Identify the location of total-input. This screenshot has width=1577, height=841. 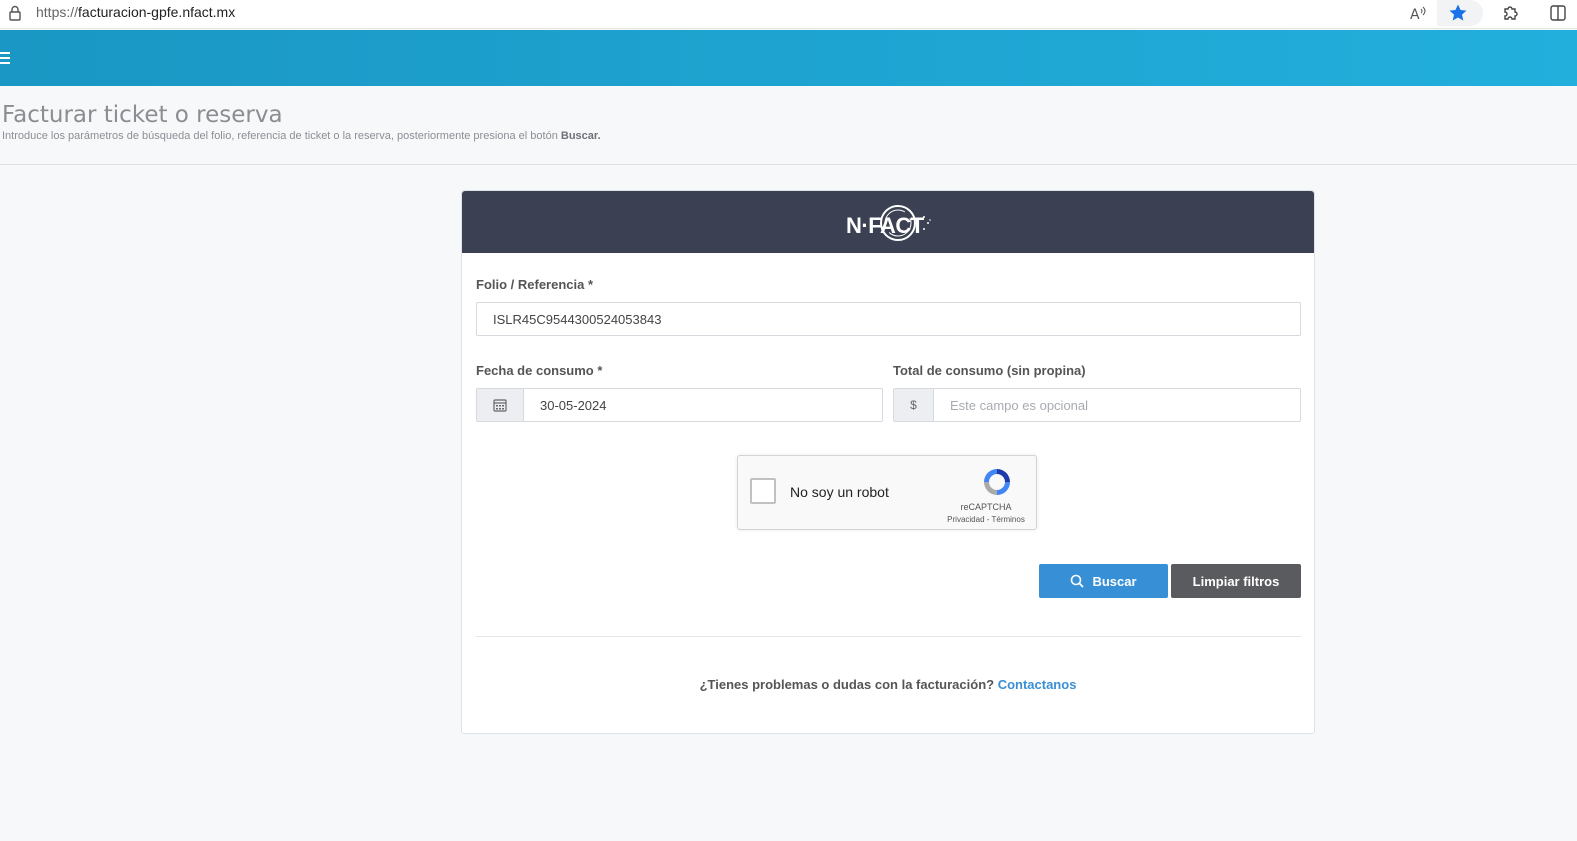
(1117, 405).